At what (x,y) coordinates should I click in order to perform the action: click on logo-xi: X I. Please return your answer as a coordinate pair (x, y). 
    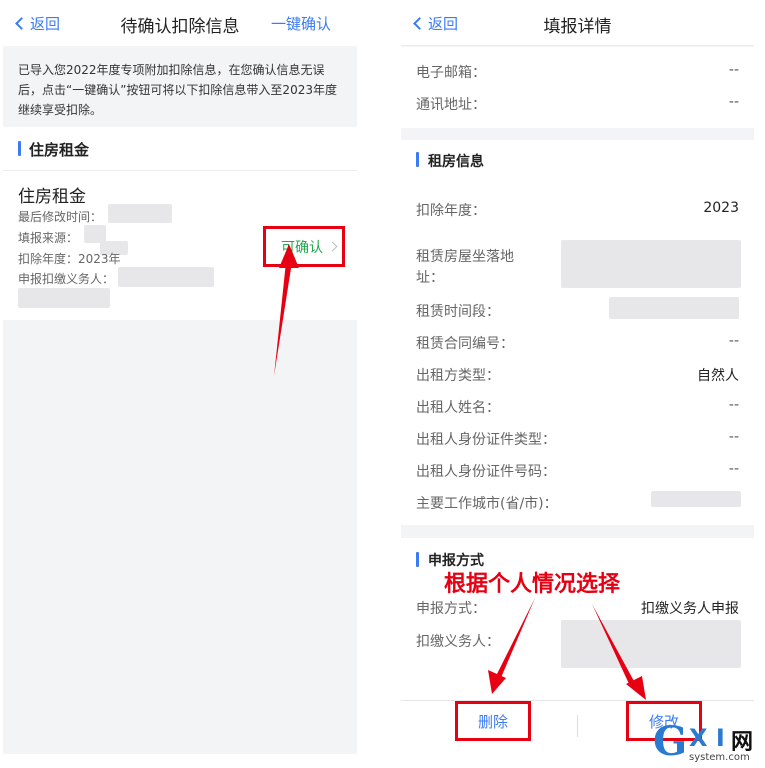
    Looking at the image, I should click on (707, 738).